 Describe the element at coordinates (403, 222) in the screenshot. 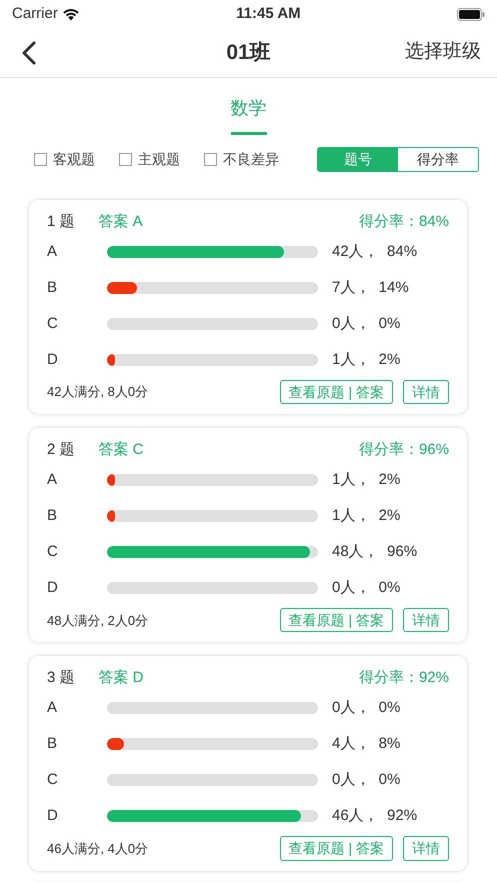

I see `score-rate: 得分率：84%` at that location.